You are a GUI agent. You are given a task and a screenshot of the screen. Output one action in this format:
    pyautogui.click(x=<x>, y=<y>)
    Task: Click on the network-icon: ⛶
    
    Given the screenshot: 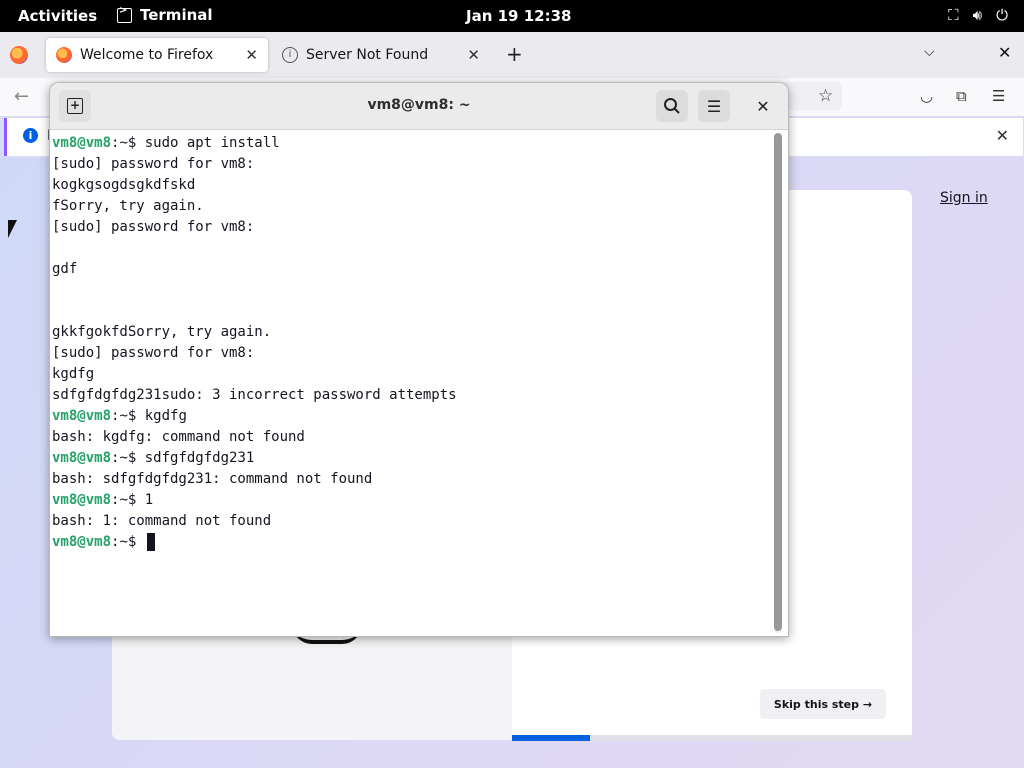 What is the action you would take?
    pyautogui.click(x=953, y=15)
    